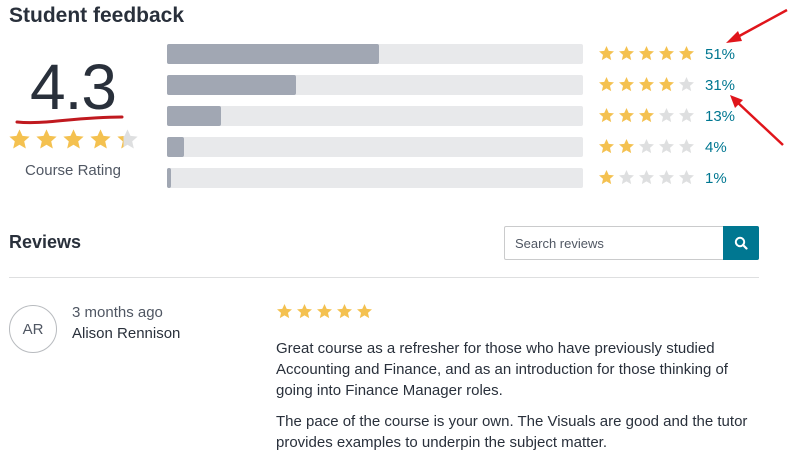  I want to click on arrowhead-top, so click(734, 37).